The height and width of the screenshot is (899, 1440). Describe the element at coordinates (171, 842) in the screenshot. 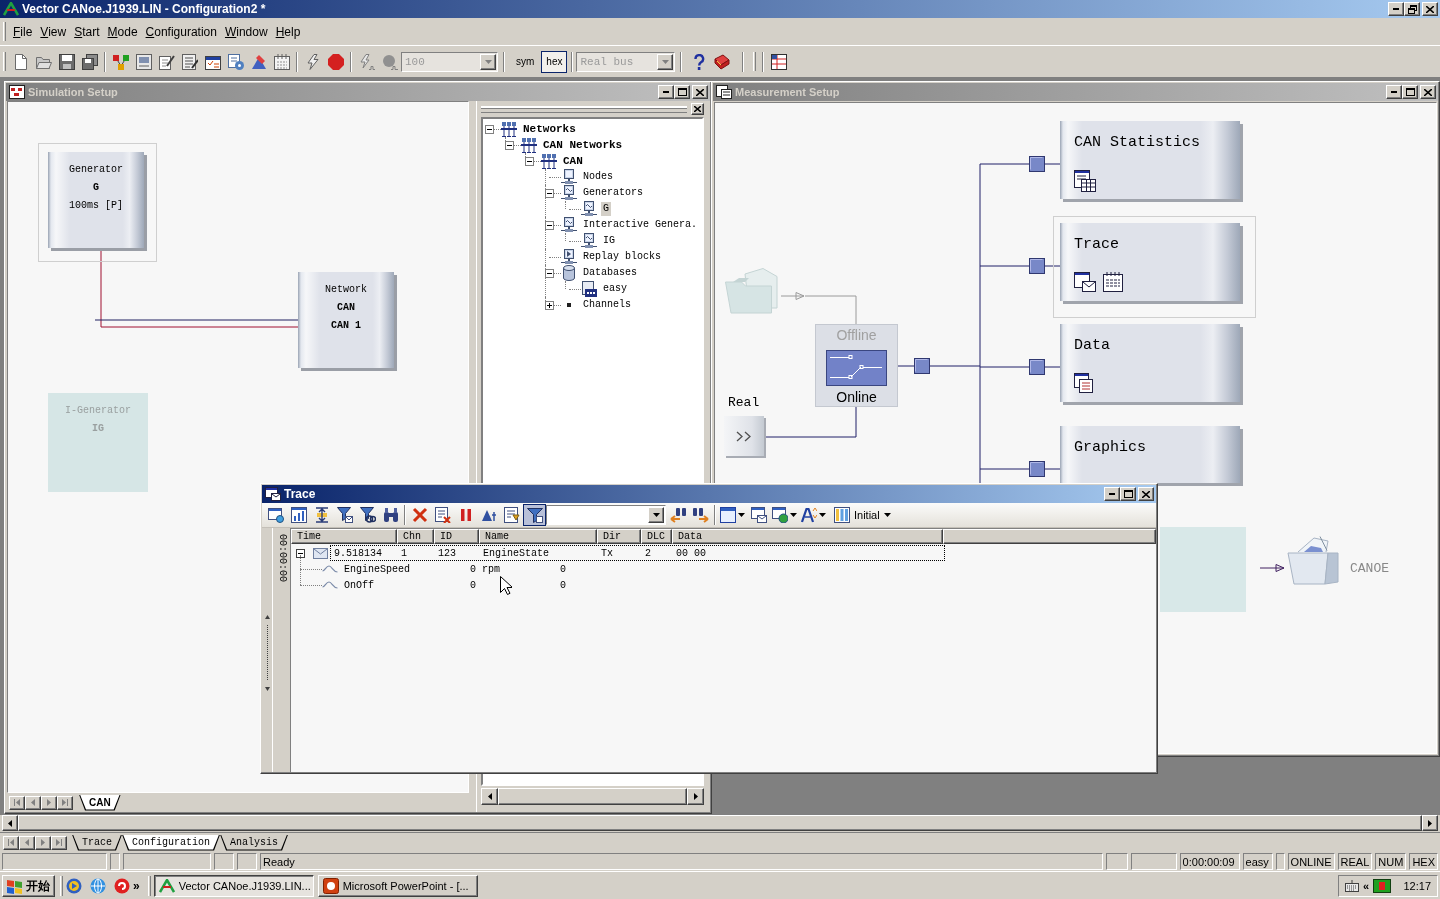

I see `workspace-tab: Configuration` at that location.